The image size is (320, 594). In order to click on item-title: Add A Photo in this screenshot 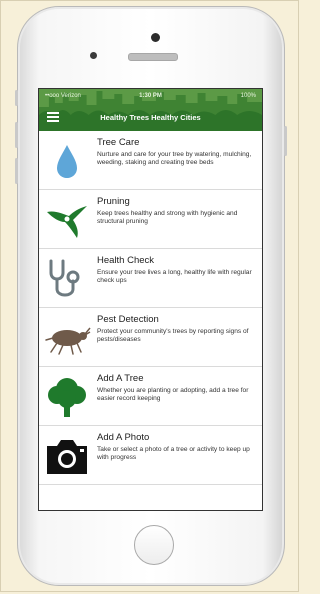, I will do `click(123, 437)`.